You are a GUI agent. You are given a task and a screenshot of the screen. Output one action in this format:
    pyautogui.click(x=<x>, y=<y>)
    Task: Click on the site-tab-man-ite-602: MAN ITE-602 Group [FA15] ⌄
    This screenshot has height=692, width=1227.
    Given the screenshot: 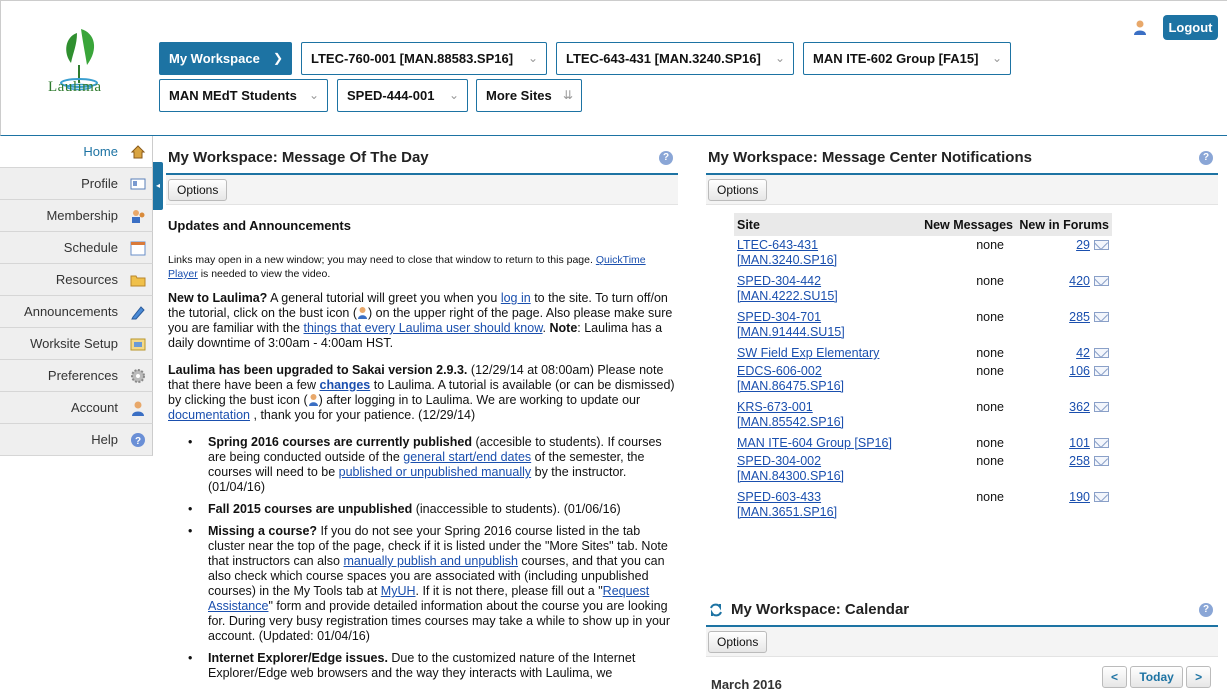 What is the action you would take?
    pyautogui.click(x=907, y=58)
    